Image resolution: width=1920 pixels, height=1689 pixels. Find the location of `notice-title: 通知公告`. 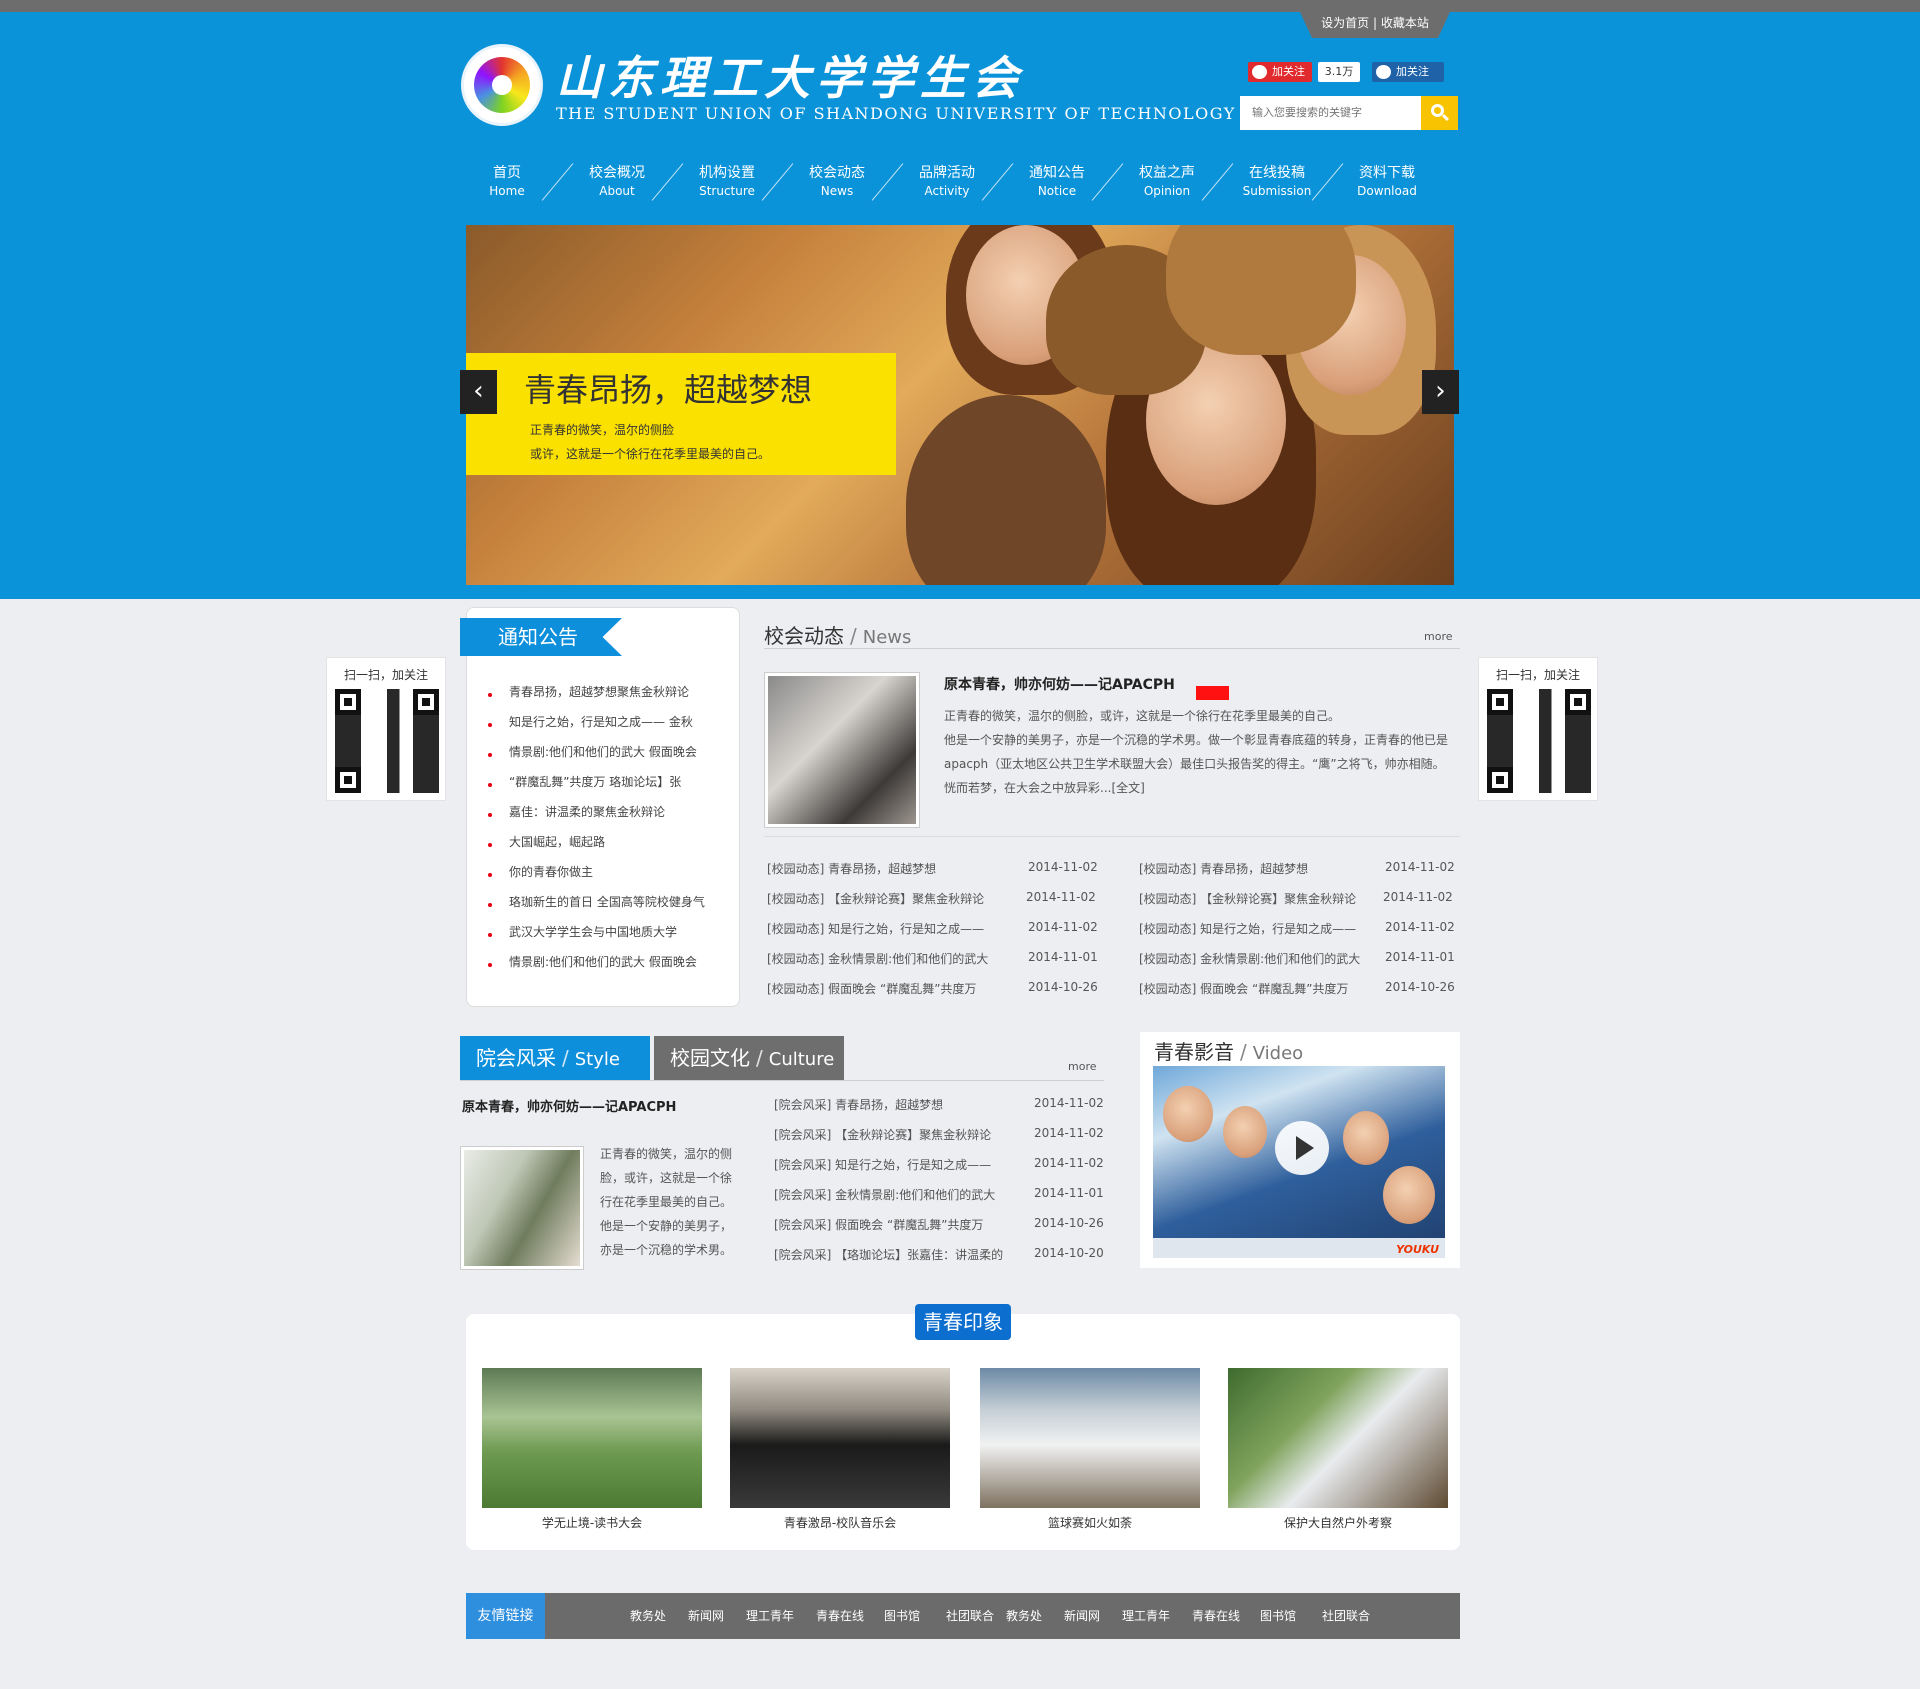

notice-title: 通知公告 is located at coordinates (541, 637).